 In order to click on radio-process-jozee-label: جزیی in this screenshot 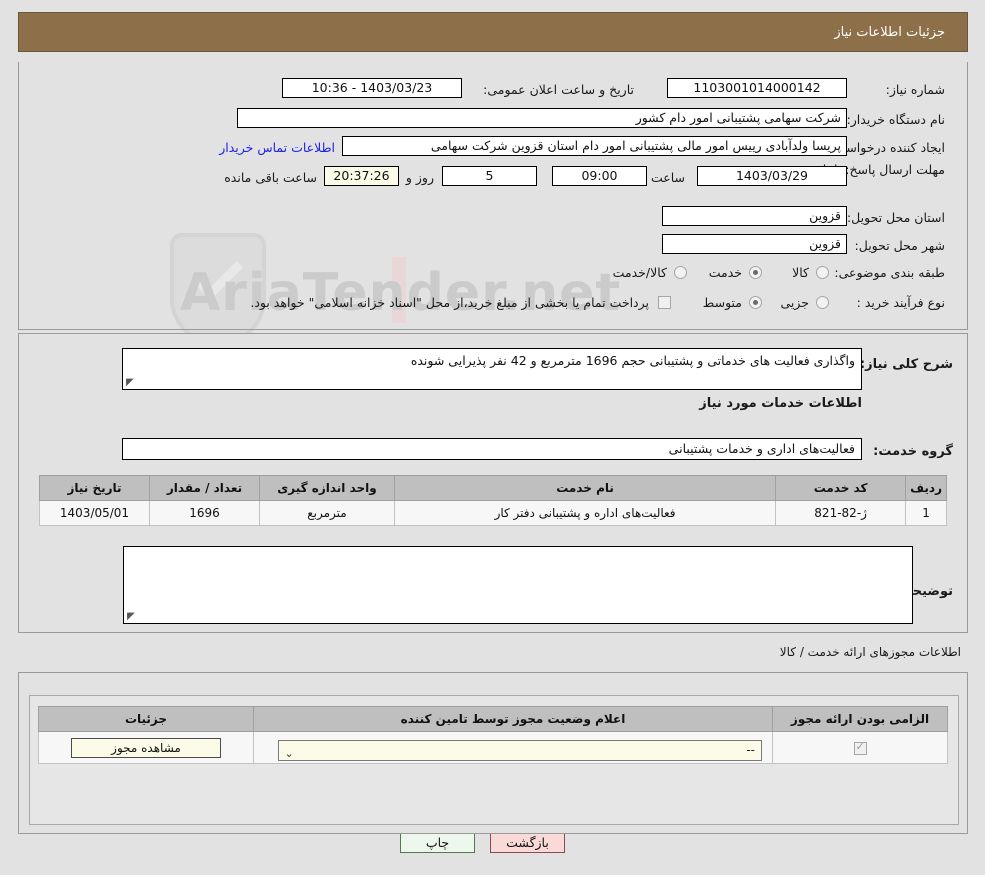, I will do `click(794, 302)`.